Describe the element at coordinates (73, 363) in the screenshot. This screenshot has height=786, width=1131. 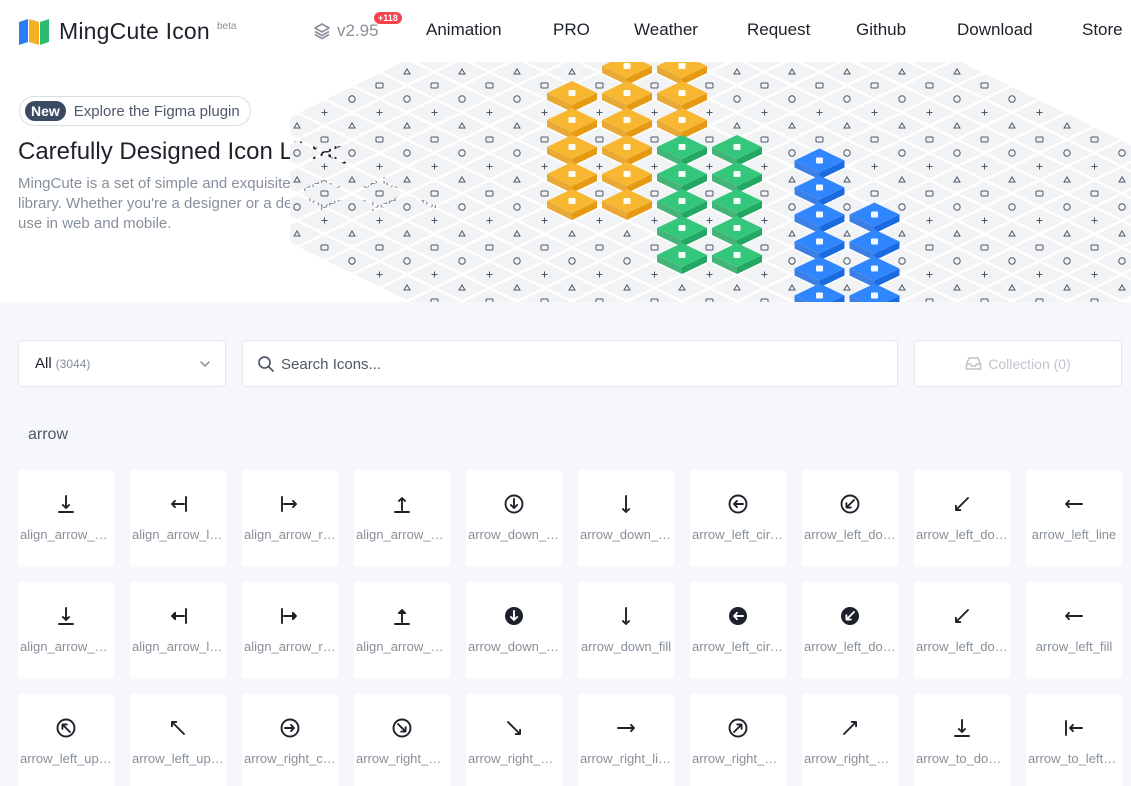
I see `category-count: (3044)` at that location.